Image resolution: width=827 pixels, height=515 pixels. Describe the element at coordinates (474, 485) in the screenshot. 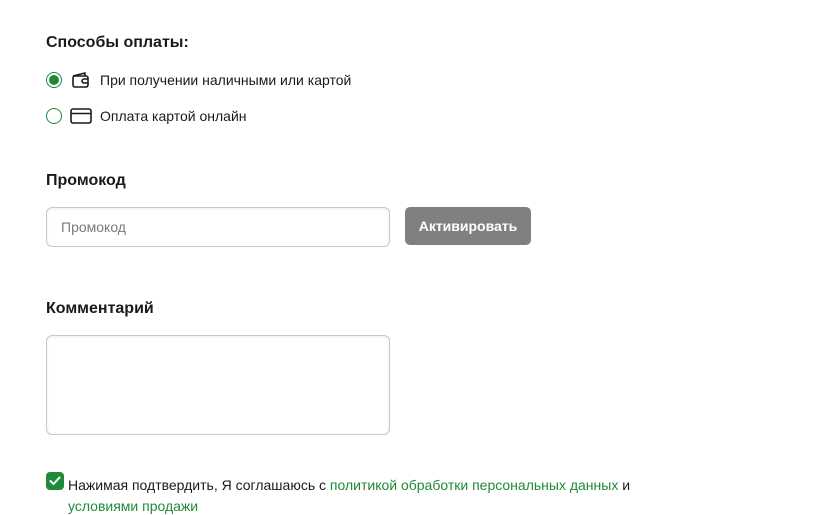

I see `privacy-policy-link: политикой обработки персональных данных` at that location.